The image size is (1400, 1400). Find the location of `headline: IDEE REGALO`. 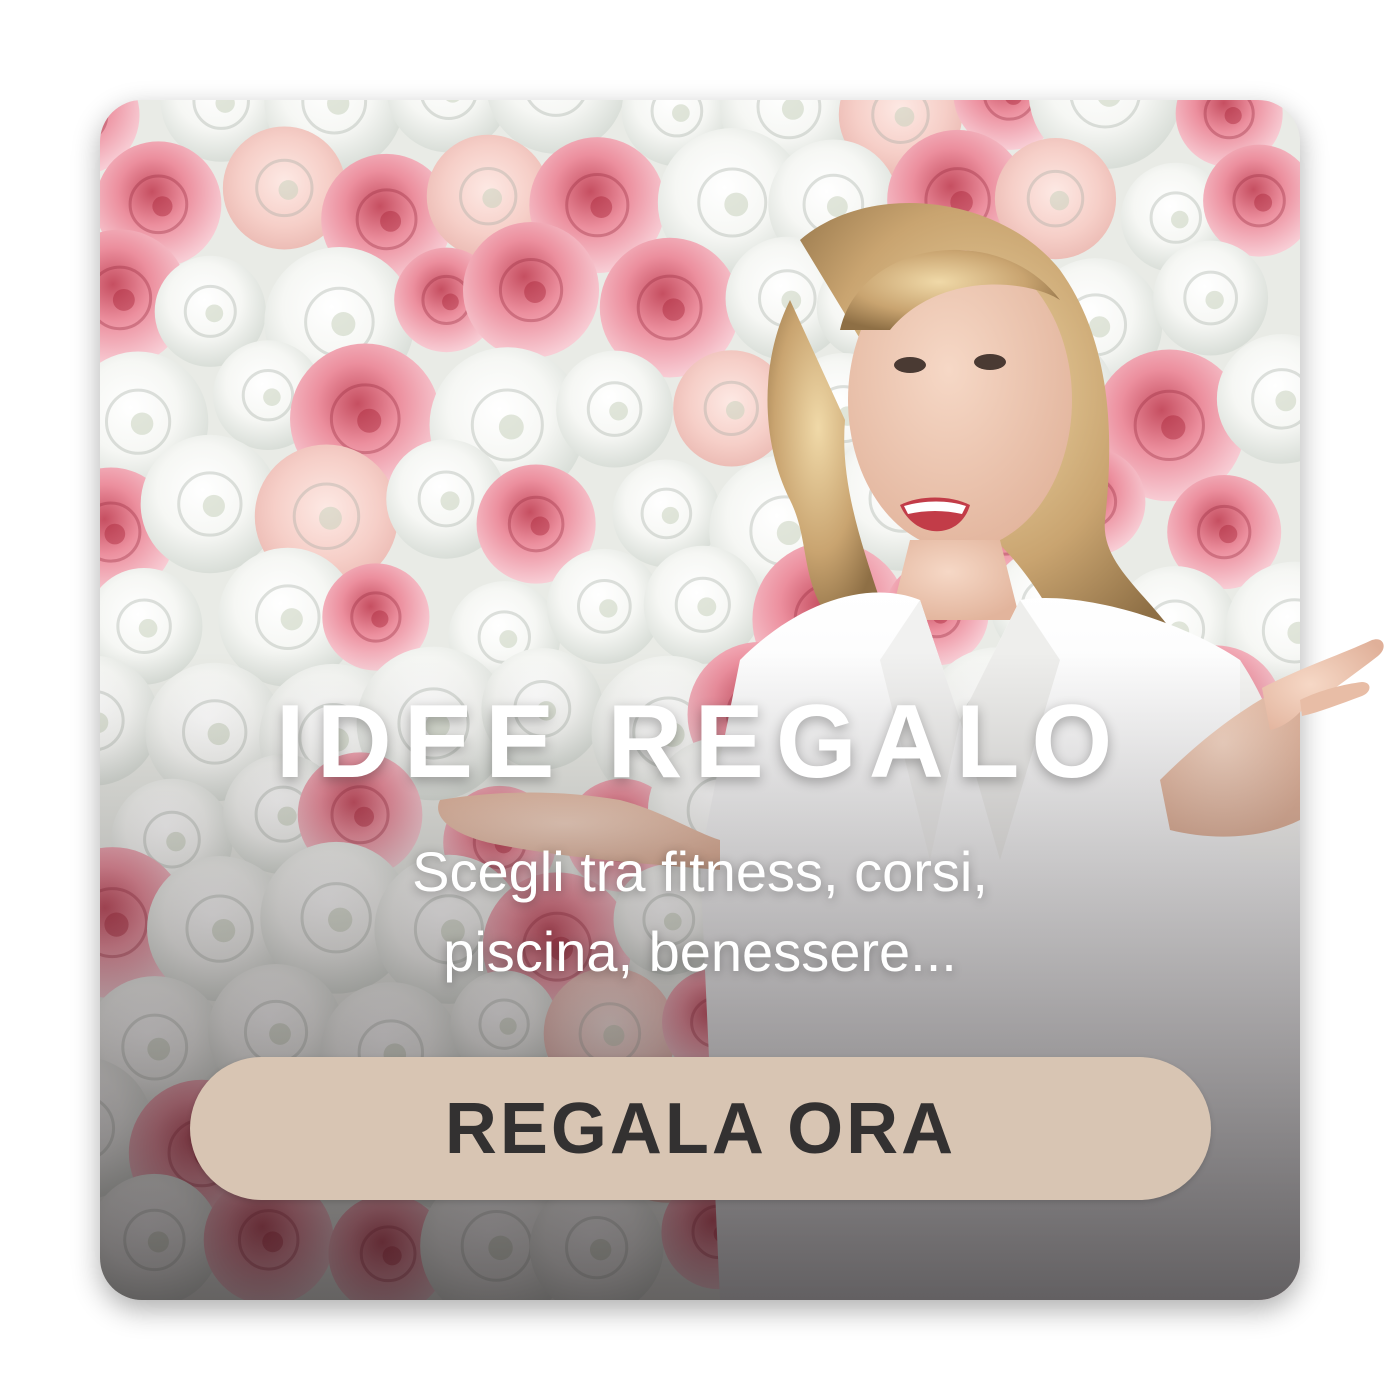

headline: IDEE REGALO is located at coordinates (700, 742).